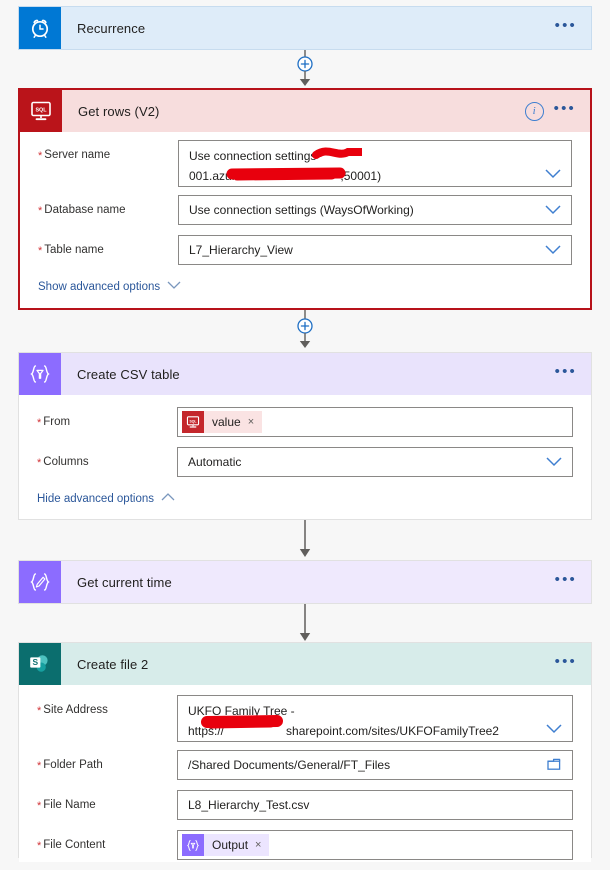  What do you see at coordinates (40, 664) in the screenshot?
I see `sharepoint-icon: S` at bounding box center [40, 664].